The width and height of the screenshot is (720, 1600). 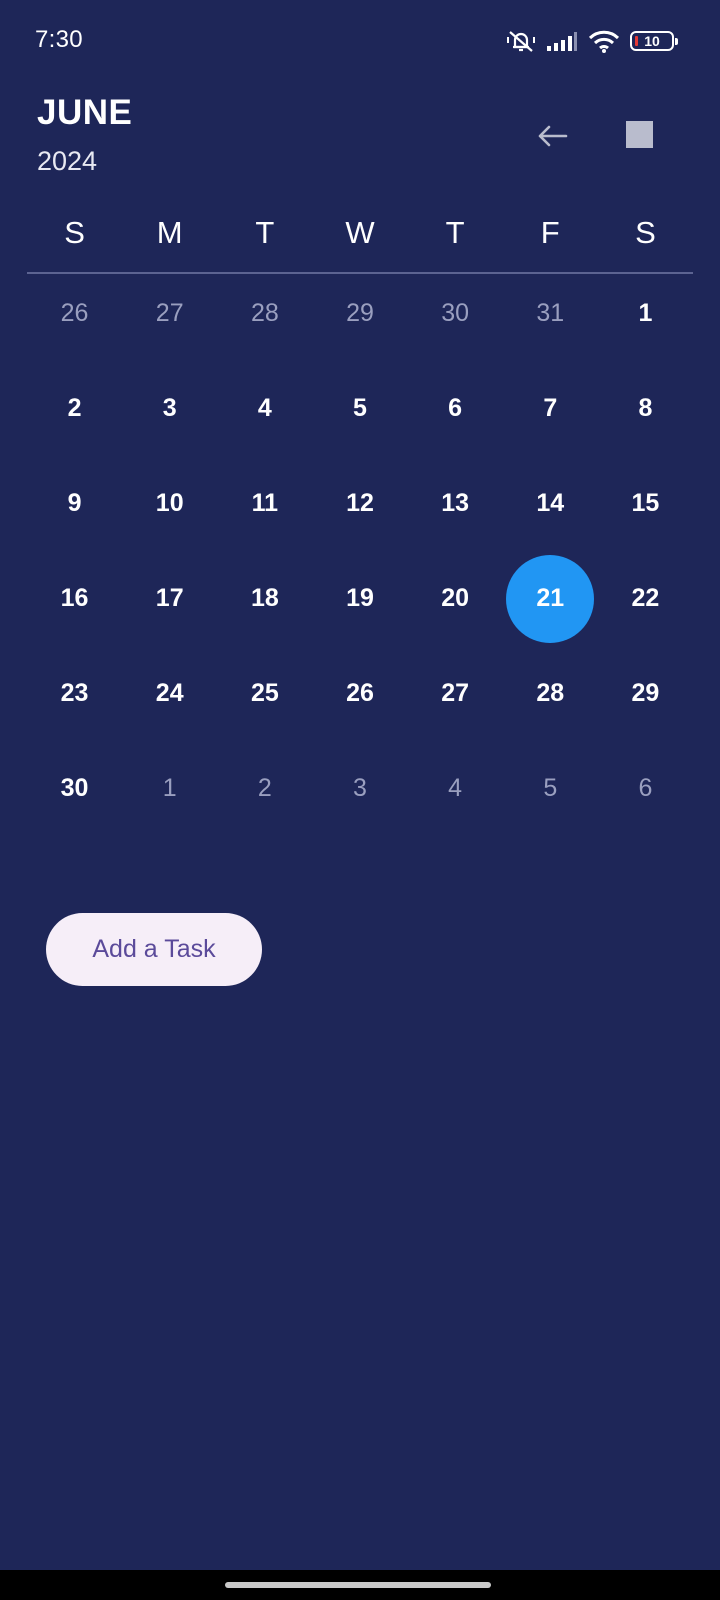 I want to click on calendar-day: 17, so click(x=169, y=598).